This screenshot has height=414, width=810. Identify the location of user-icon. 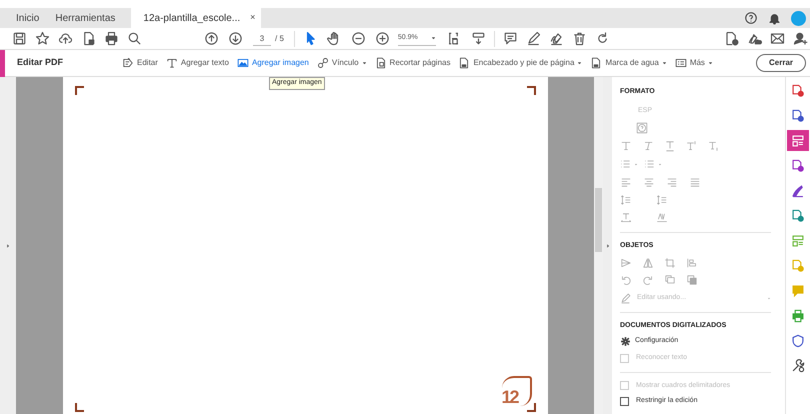
(800, 38).